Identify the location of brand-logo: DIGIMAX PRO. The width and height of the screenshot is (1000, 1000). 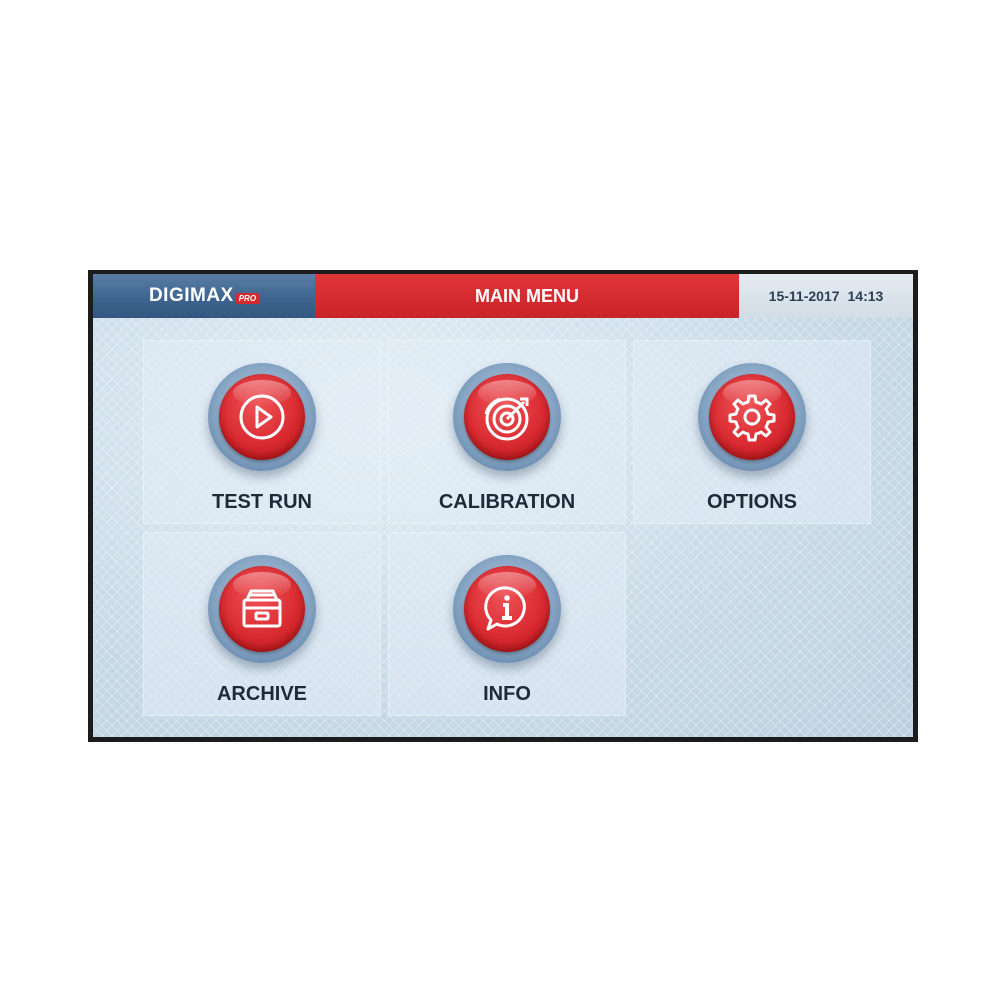
(204, 296).